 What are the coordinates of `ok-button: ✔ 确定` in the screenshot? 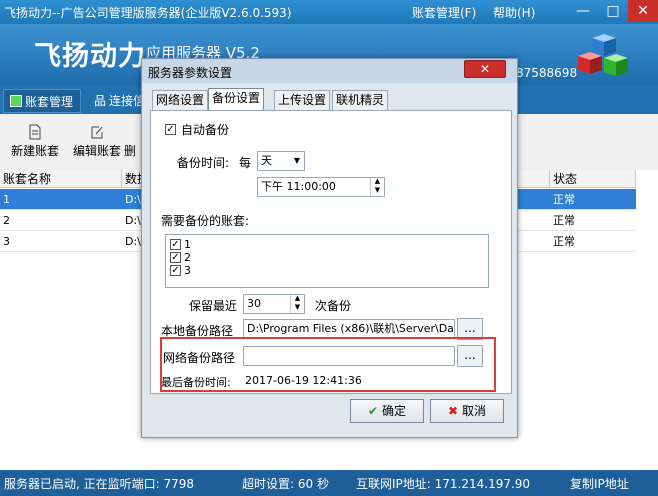 It's located at (387, 411).